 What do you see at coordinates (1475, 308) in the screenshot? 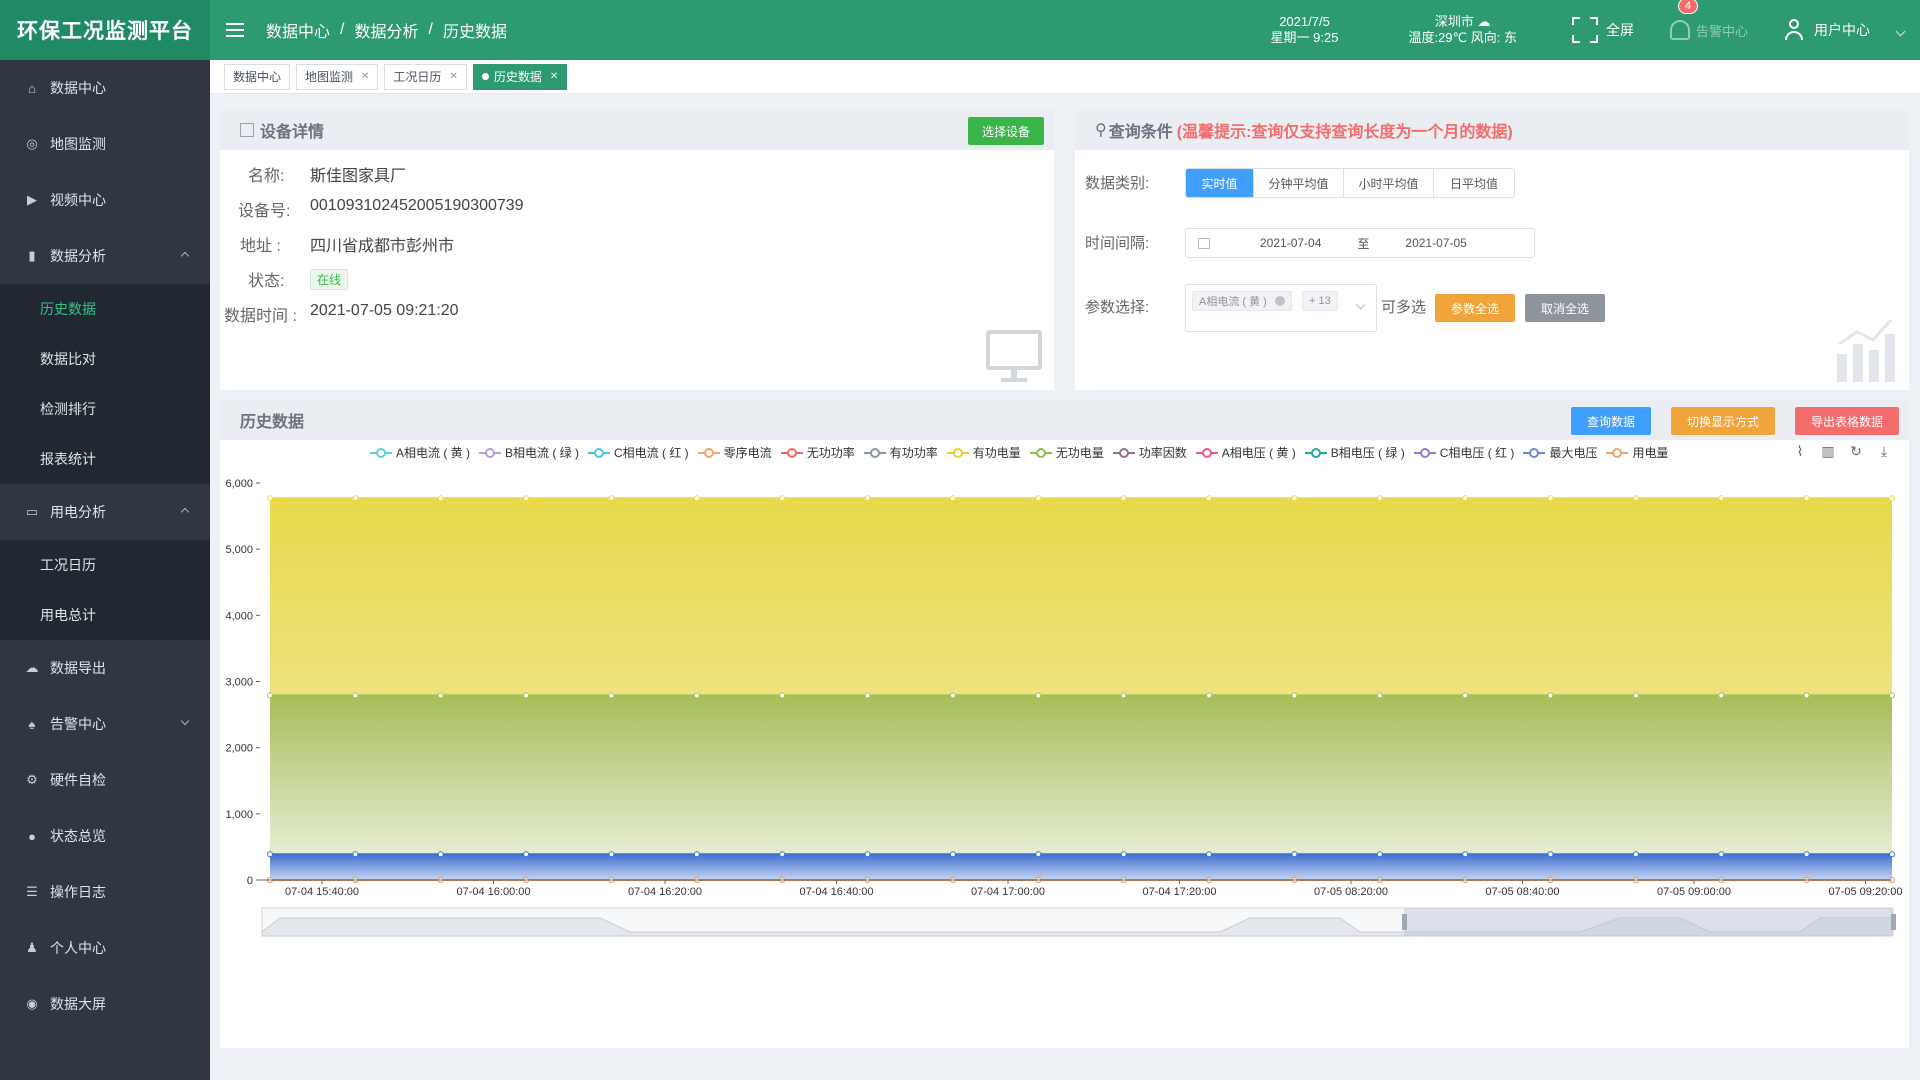
I see `select-all-button: 参数全选` at bounding box center [1475, 308].